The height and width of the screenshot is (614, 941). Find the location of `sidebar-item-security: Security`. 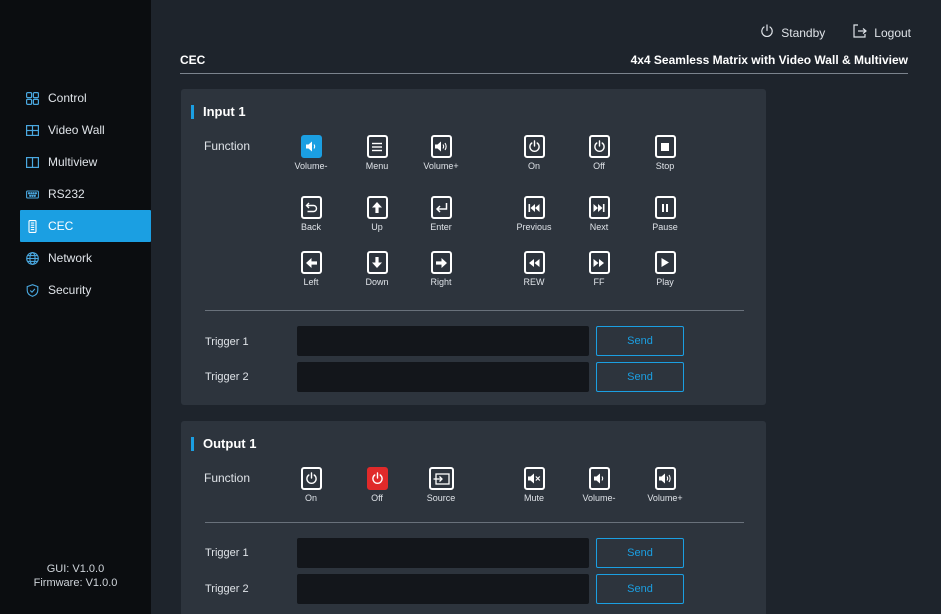

sidebar-item-security: Security is located at coordinates (75, 290).